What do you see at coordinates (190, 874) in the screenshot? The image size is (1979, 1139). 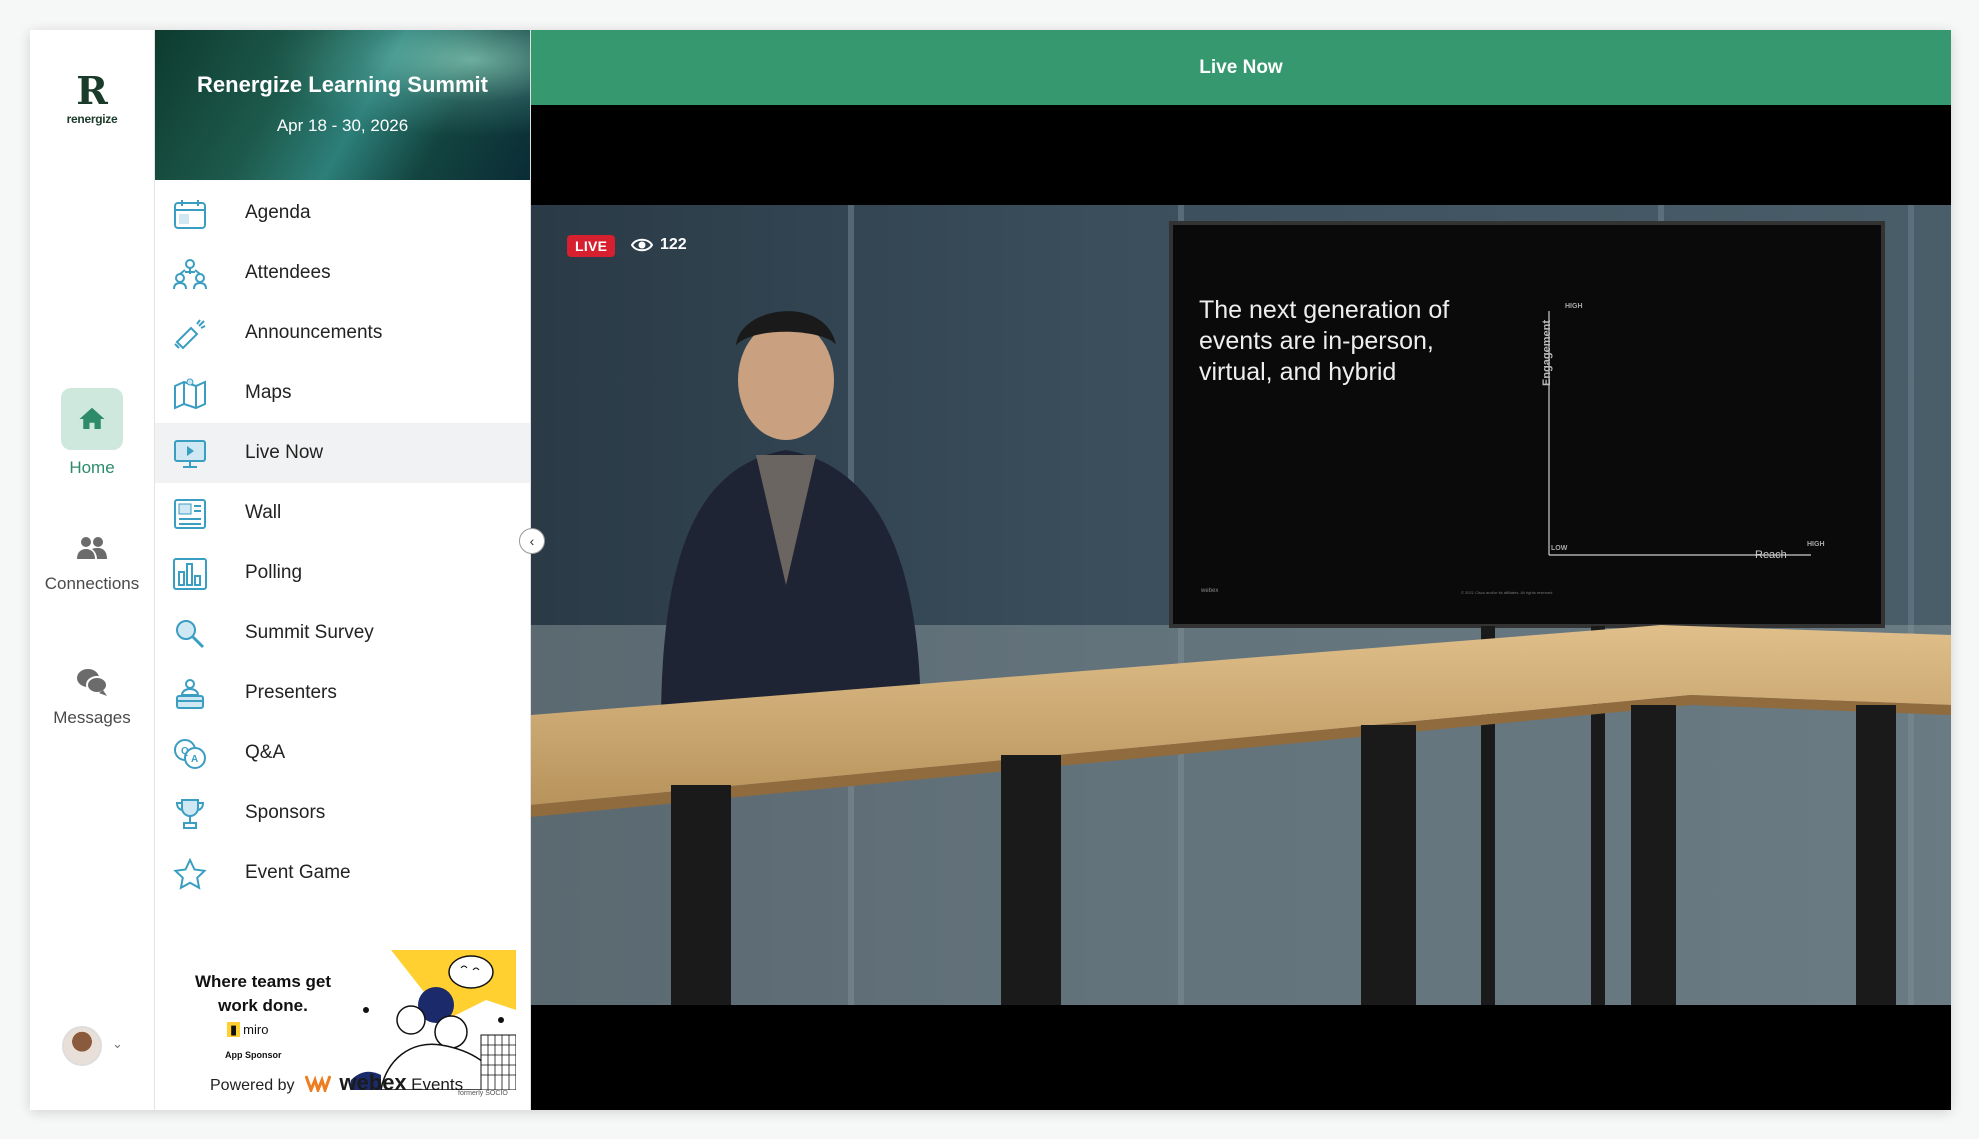 I see `star-icon` at bounding box center [190, 874].